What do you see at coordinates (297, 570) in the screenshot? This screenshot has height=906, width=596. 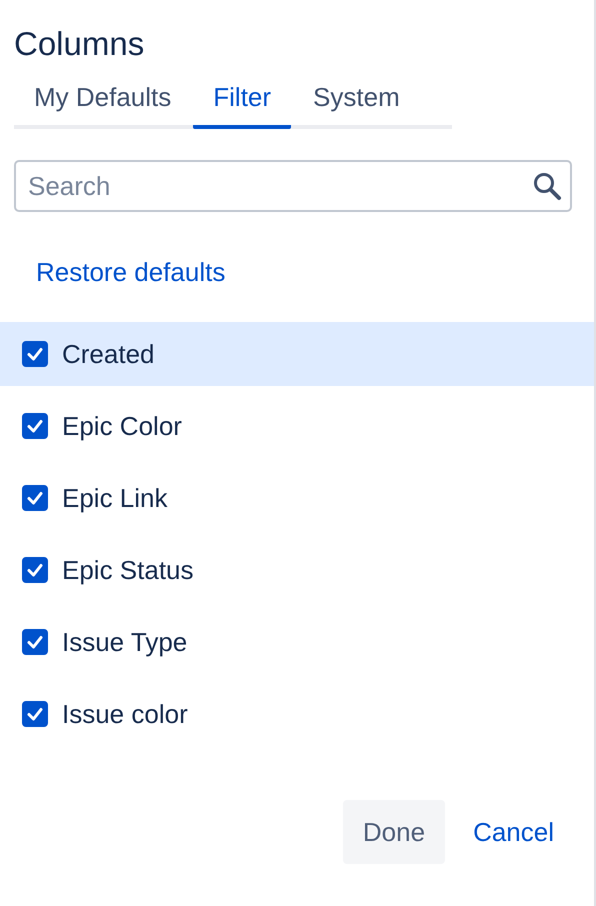 I see `column-option: Epic Status` at bounding box center [297, 570].